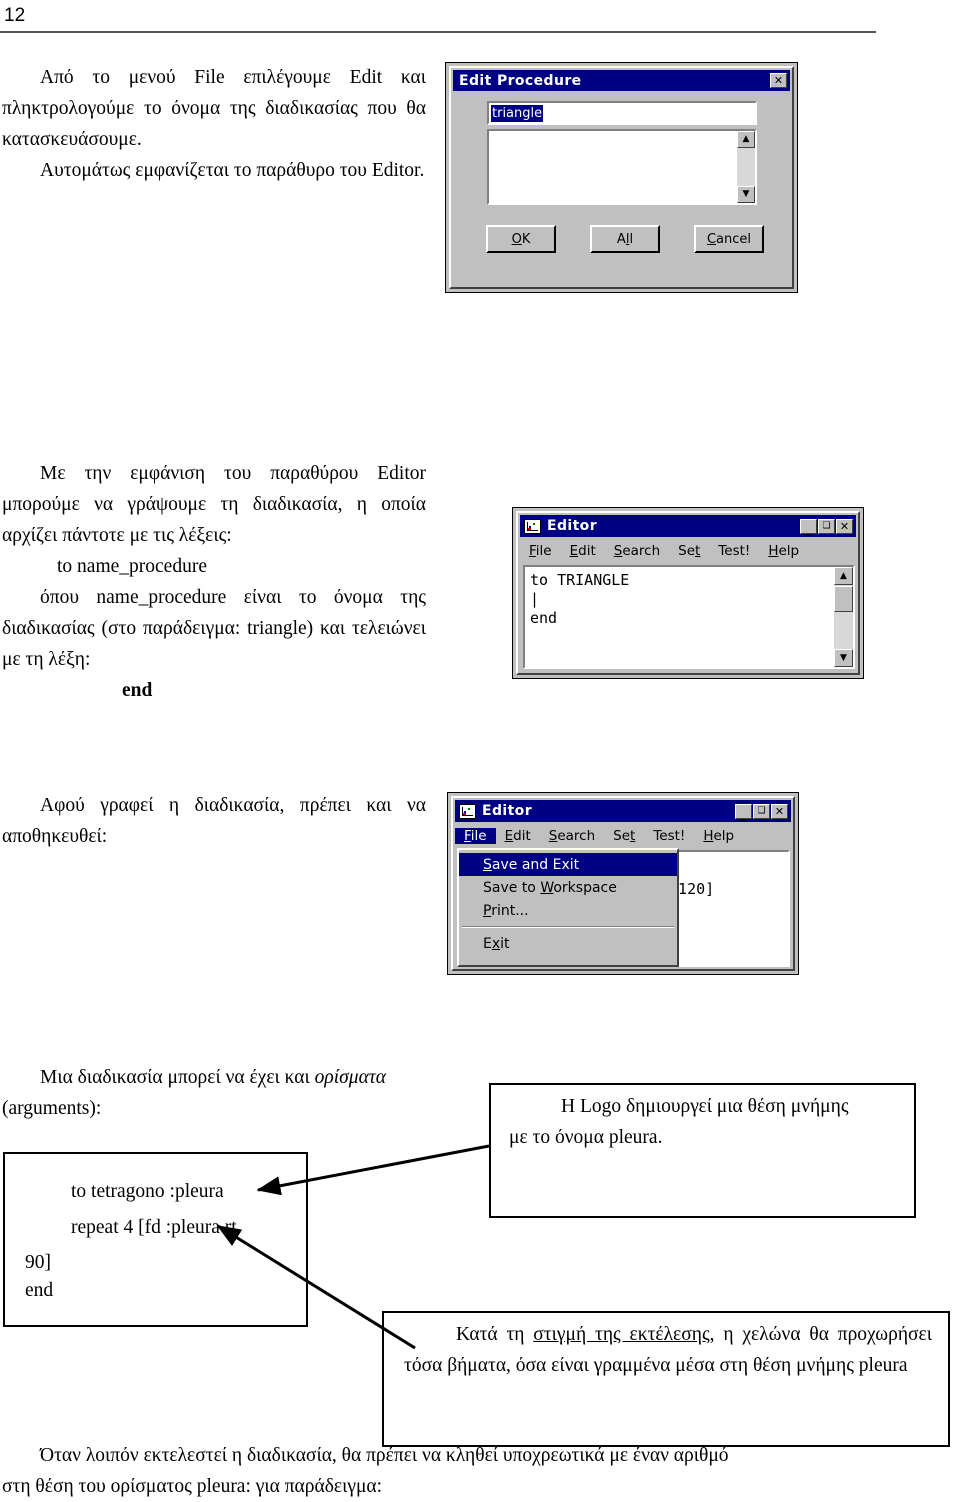 This screenshot has height=1502, width=960. What do you see at coordinates (520, 80) in the screenshot?
I see `edit-procedure-title: Edit Procedure` at bounding box center [520, 80].